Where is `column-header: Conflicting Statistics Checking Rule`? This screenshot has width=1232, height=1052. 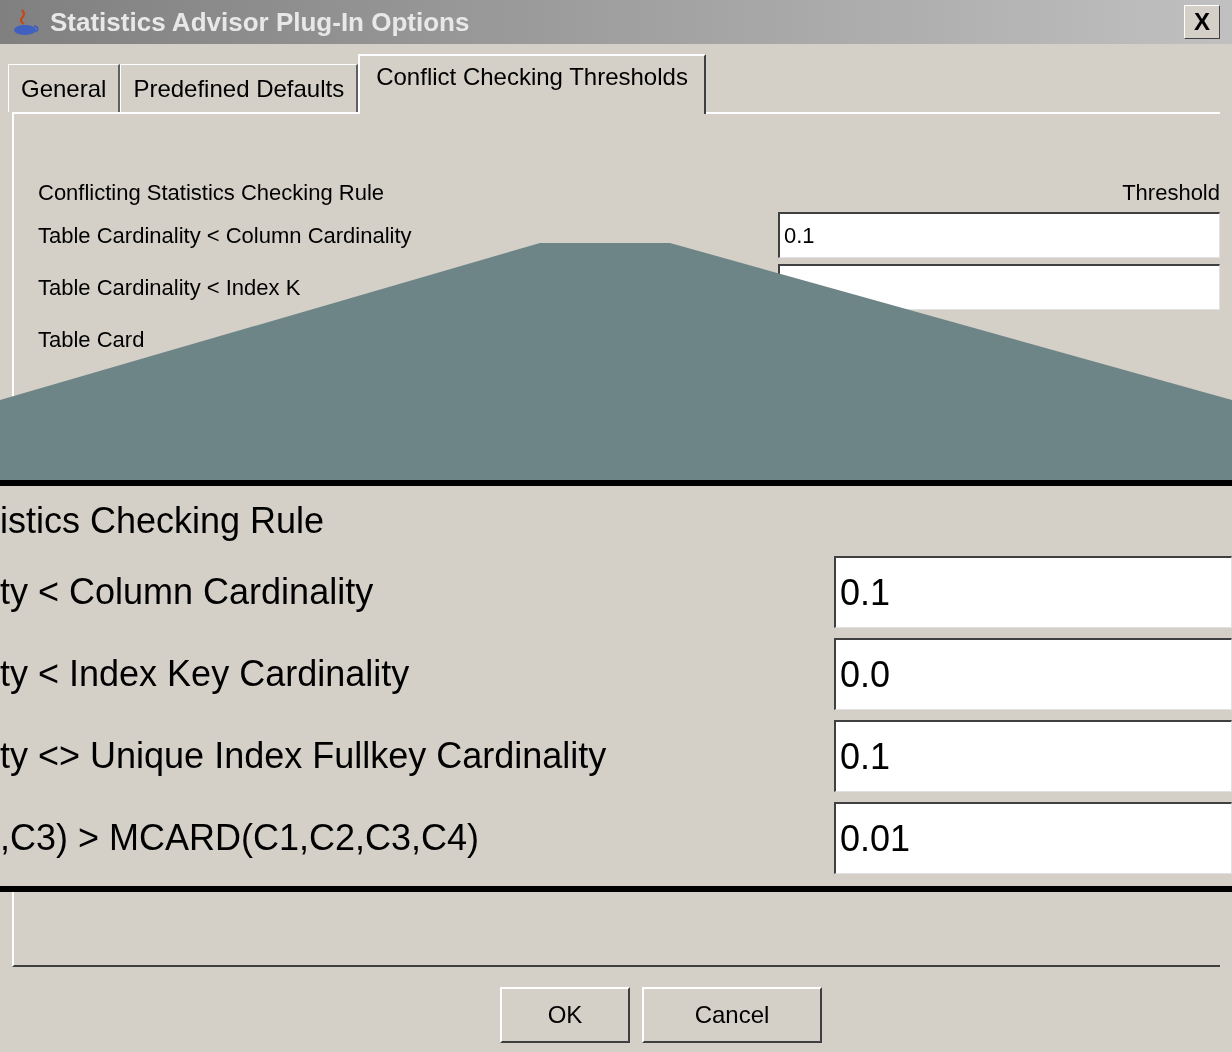 column-header: Conflicting Statistics Checking Rule is located at coordinates (211, 192).